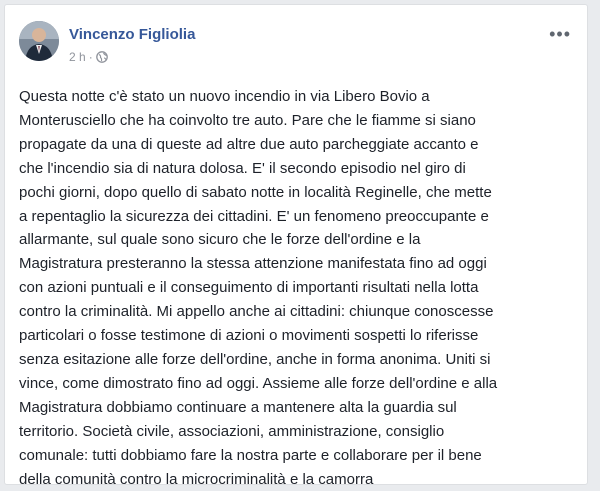  Describe the element at coordinates (296, 44) in the screenshot. I see `post-header: Vincenzo Figliolia 2 h · •••` at that location.